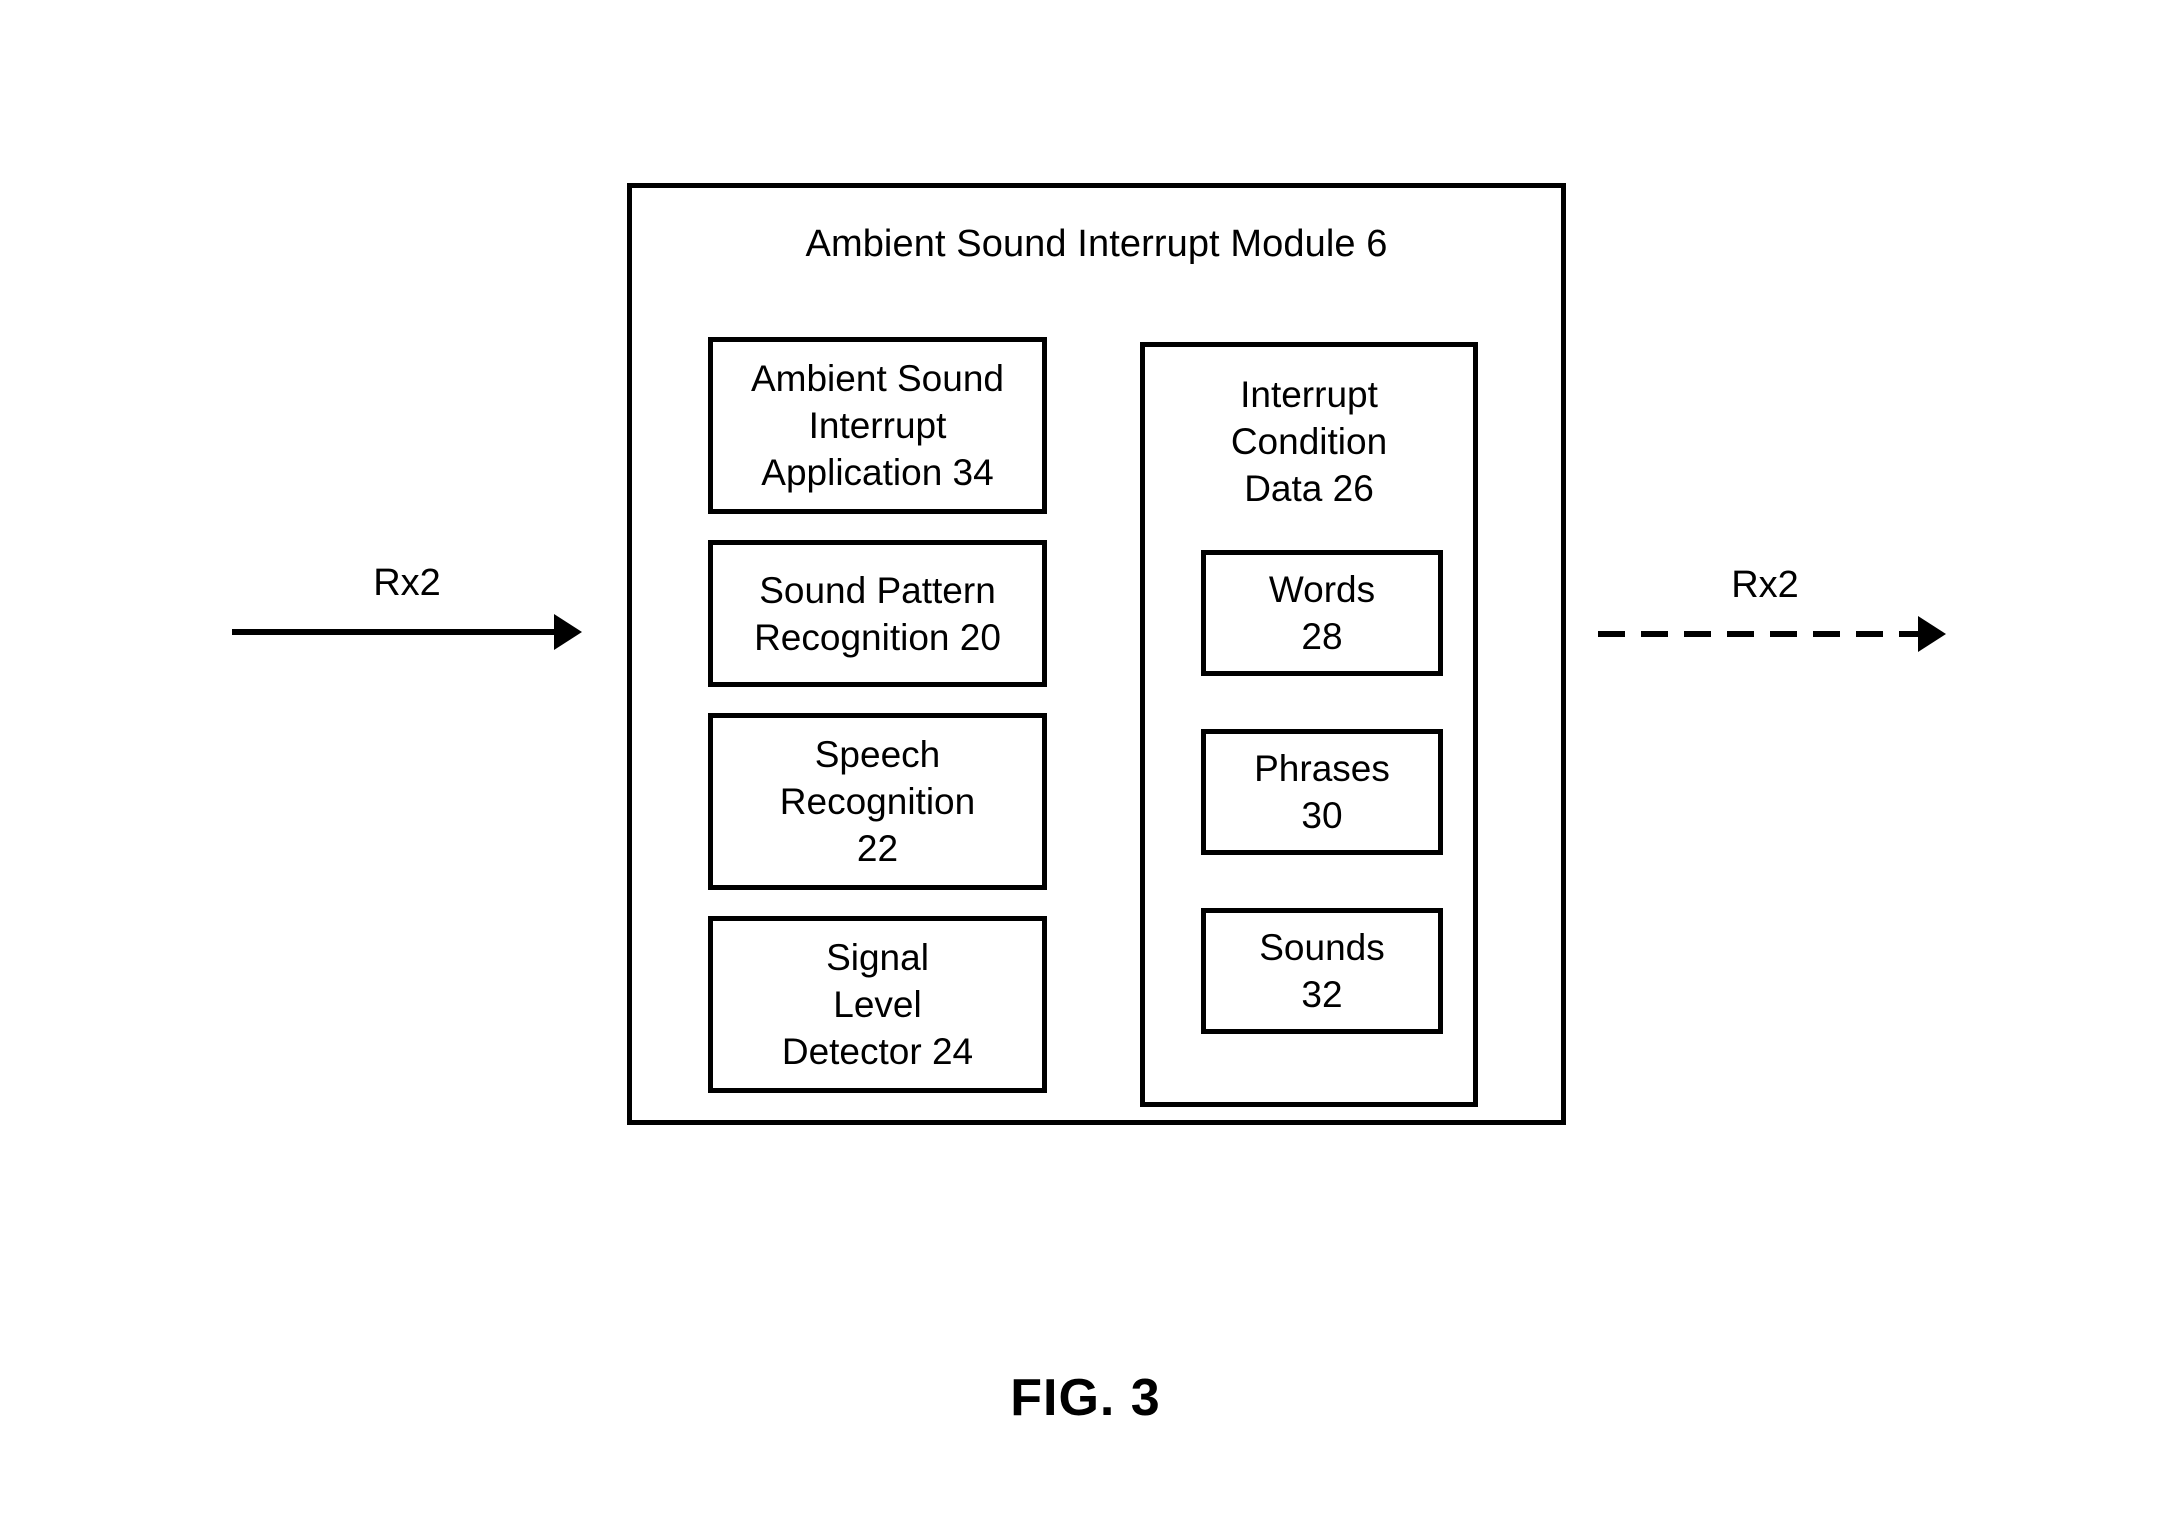 The height and width of the screenshot is (1540, 2171). I want to click on signal-level-detector-box: Signal Level Detector 24, so click(877, 1004).